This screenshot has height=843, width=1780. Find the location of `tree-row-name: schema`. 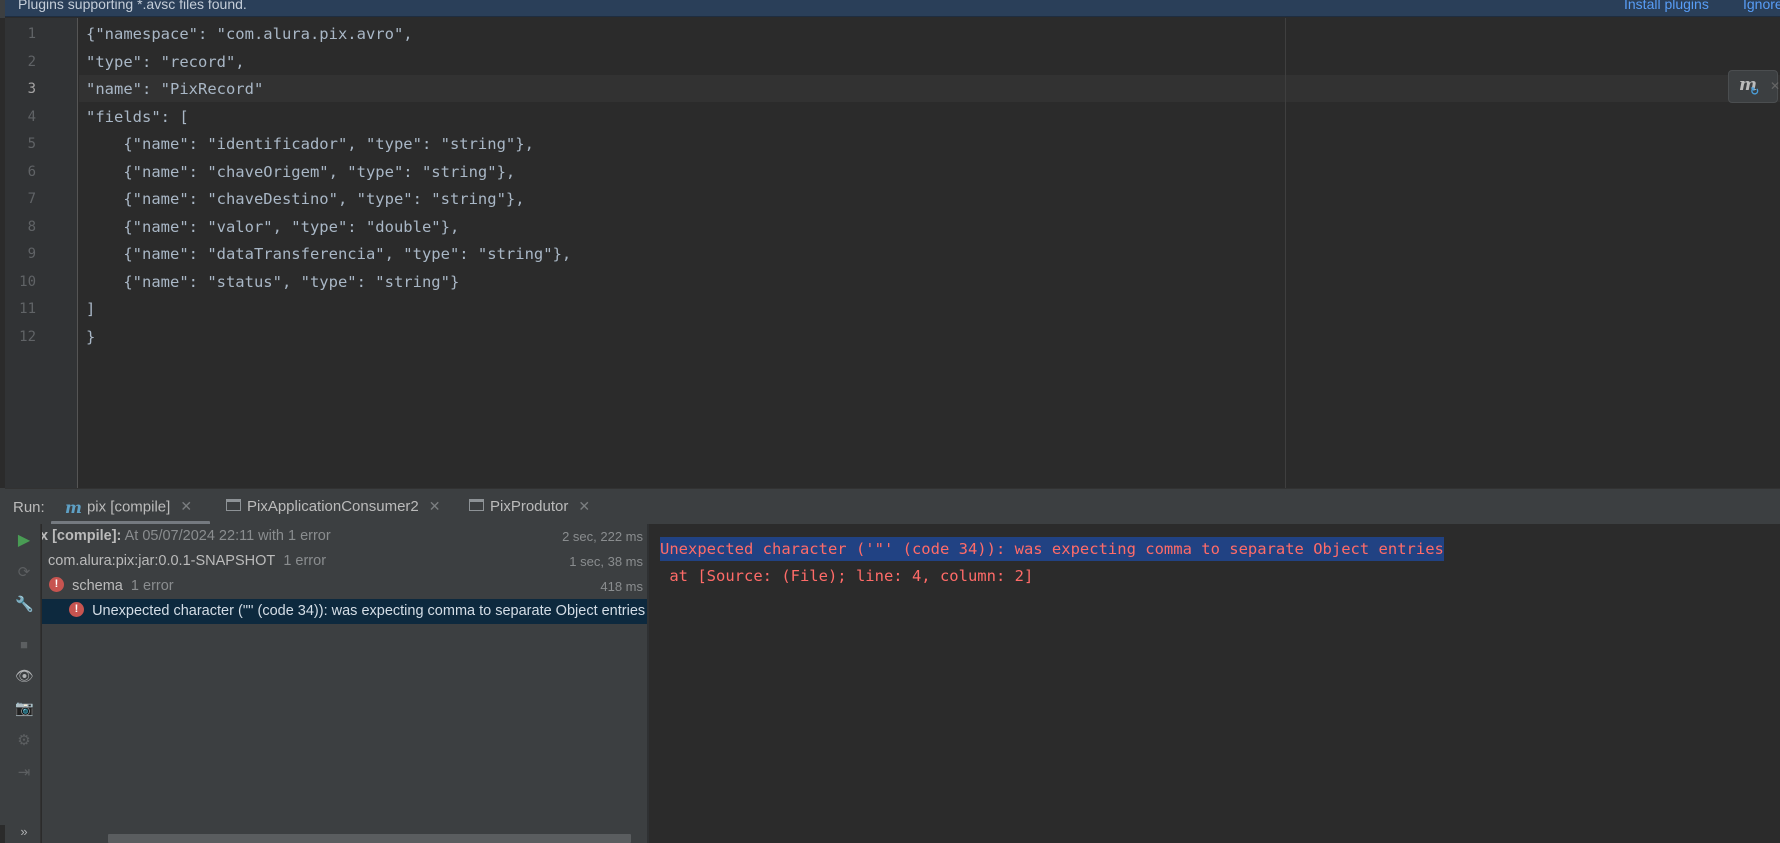

tree-row-name: schema is located at coordinates (97, 586).